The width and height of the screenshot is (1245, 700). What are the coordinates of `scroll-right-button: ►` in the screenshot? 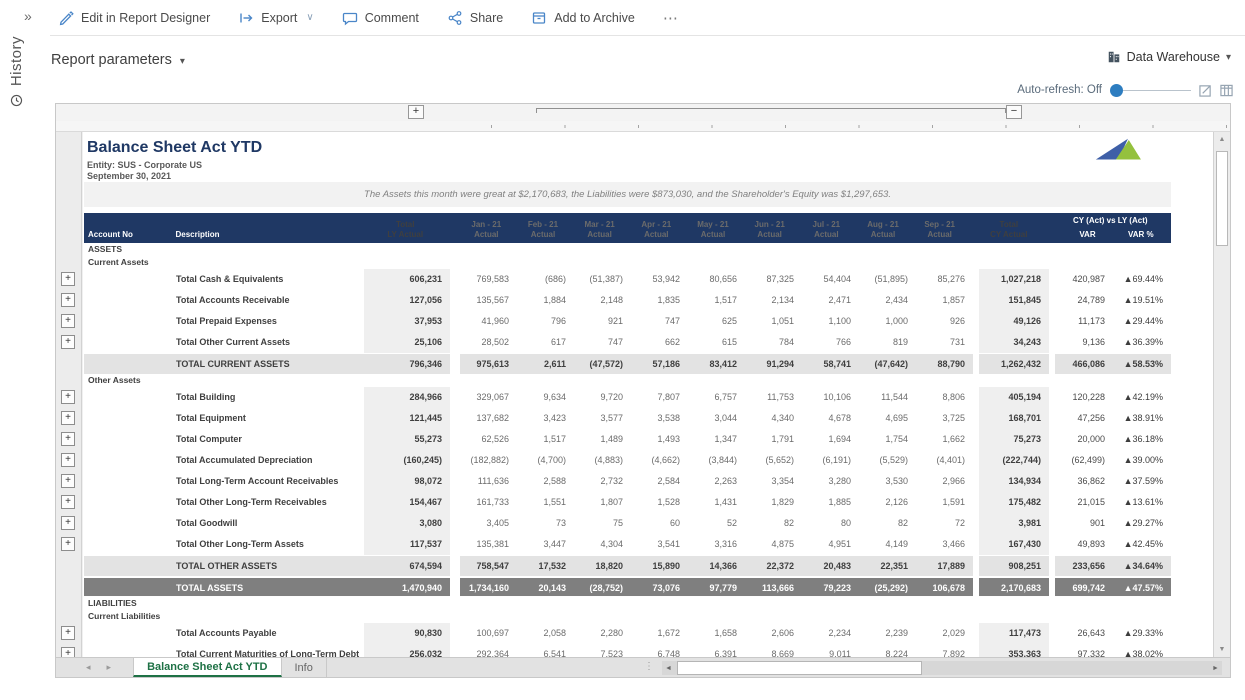 It's located at (1215, 668).